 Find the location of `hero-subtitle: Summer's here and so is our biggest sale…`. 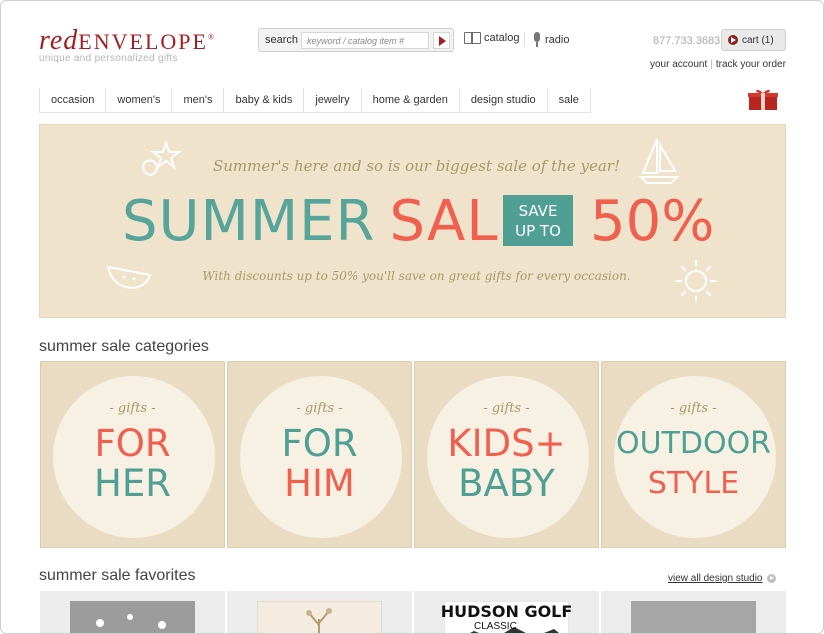

hero-subtitle: Summer's here and so is our biggest sale… is located at coordinates (416, 166).